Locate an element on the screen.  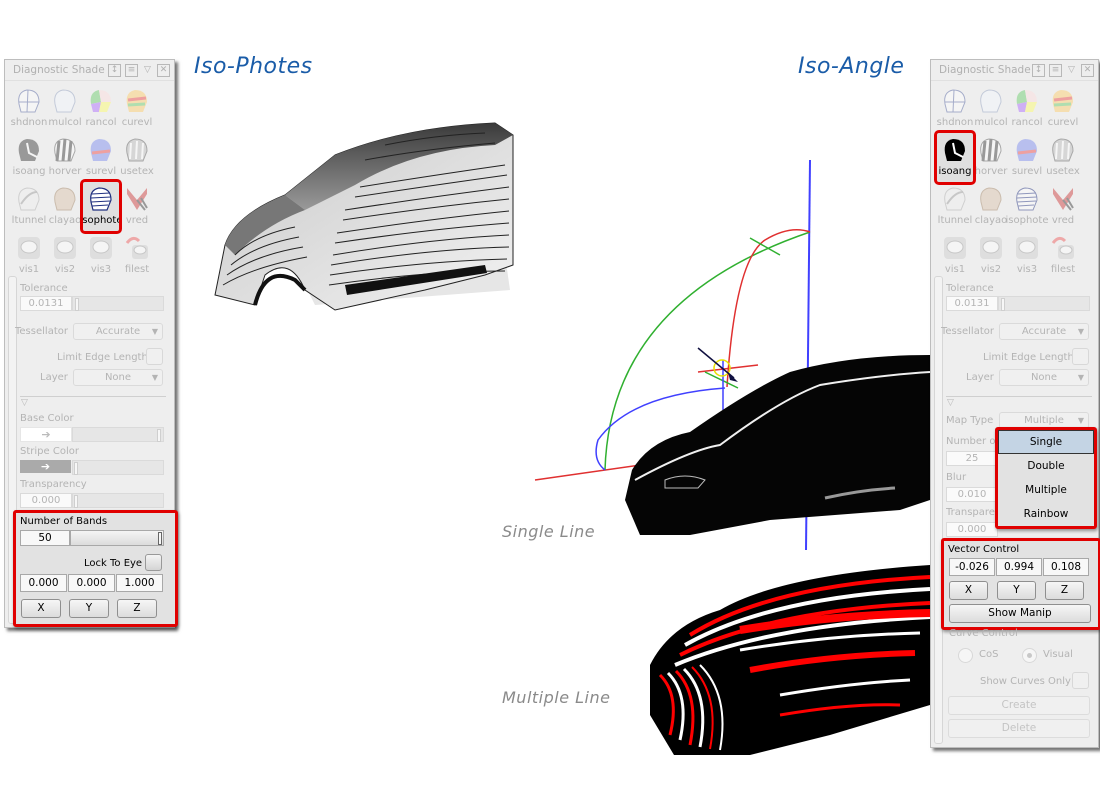
vector-x-field: 0.000 is located at coordinates (43, 583).